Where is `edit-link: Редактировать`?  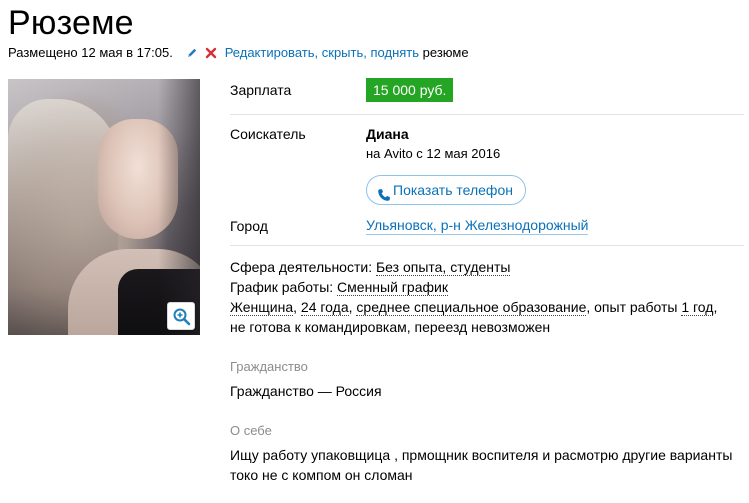 edit-link: Редактировать is located at coordinates (270, 52).